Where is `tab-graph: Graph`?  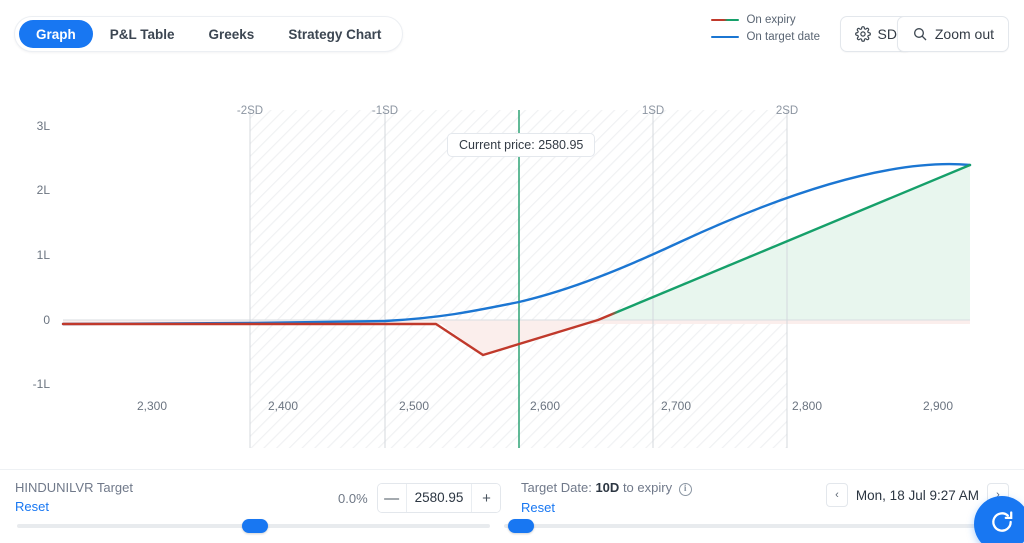 tab-graph: Graph is located at coordinates (56, 34).